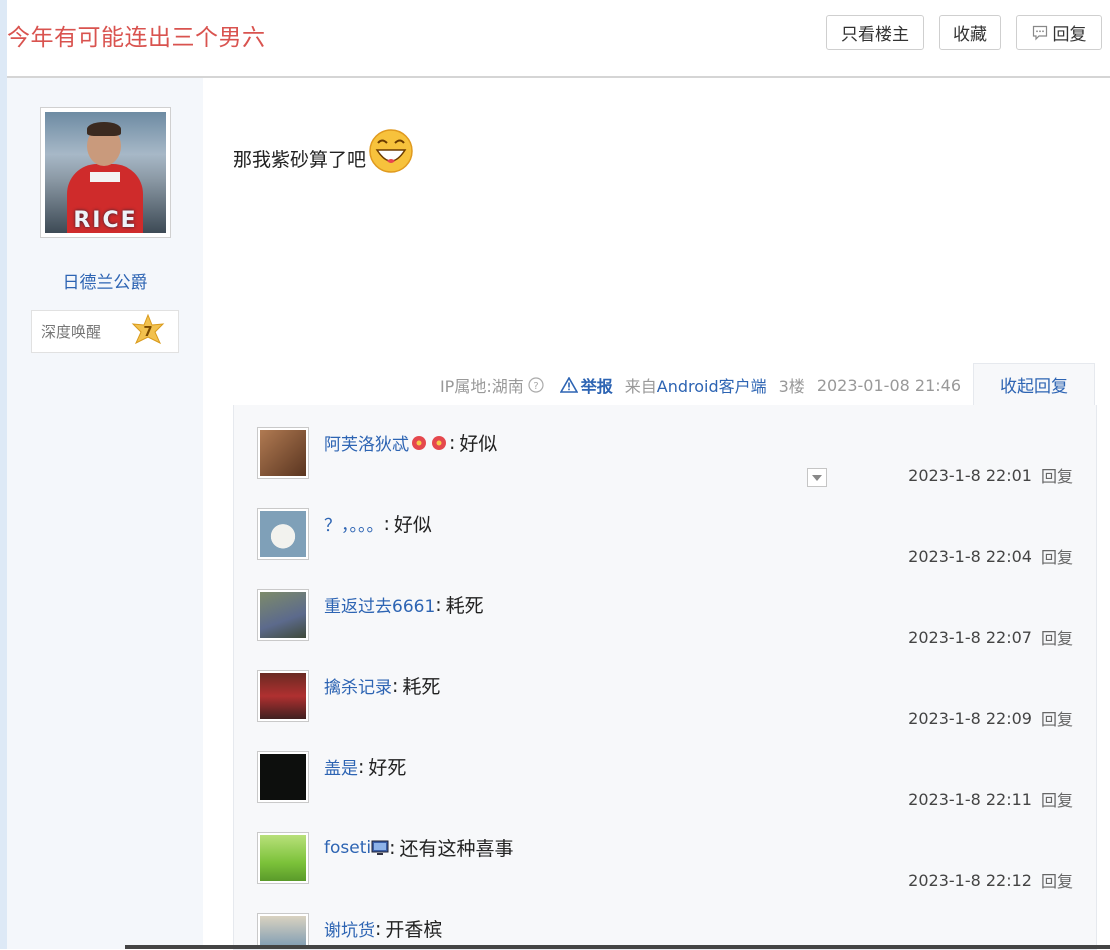 The height and width of the screenshot is (950, 1110). What do you see at coordinates (665, 688) in the screenshot?
I see `list-item: 擒杀记录 : 耗死 2023-1-8 22:09 回复` at bounding box center [665, 688].